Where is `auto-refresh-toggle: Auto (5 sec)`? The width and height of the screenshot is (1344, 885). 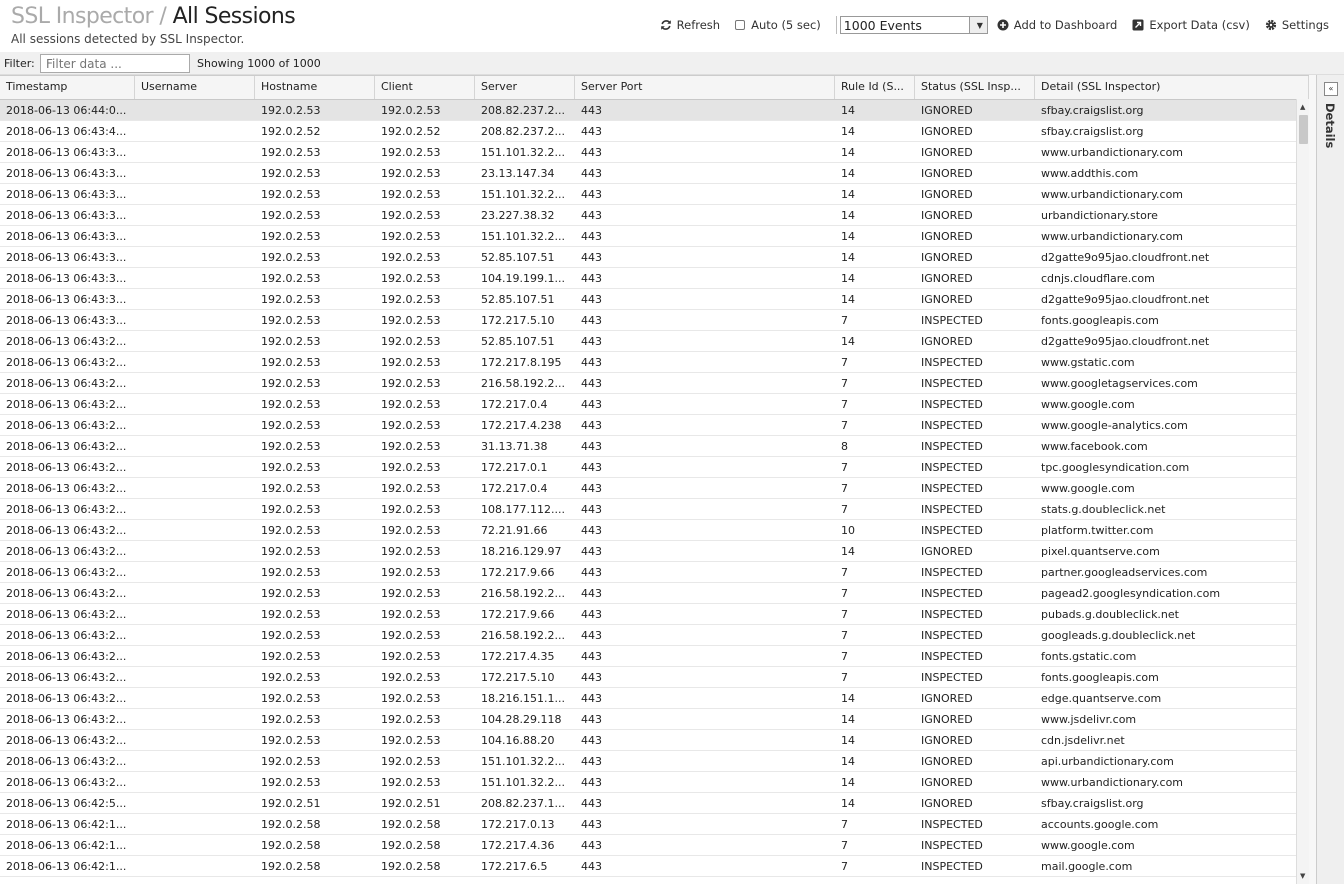 auto-refresh-toggle: Auto (5 sec) is located at coordinates (778, 25).